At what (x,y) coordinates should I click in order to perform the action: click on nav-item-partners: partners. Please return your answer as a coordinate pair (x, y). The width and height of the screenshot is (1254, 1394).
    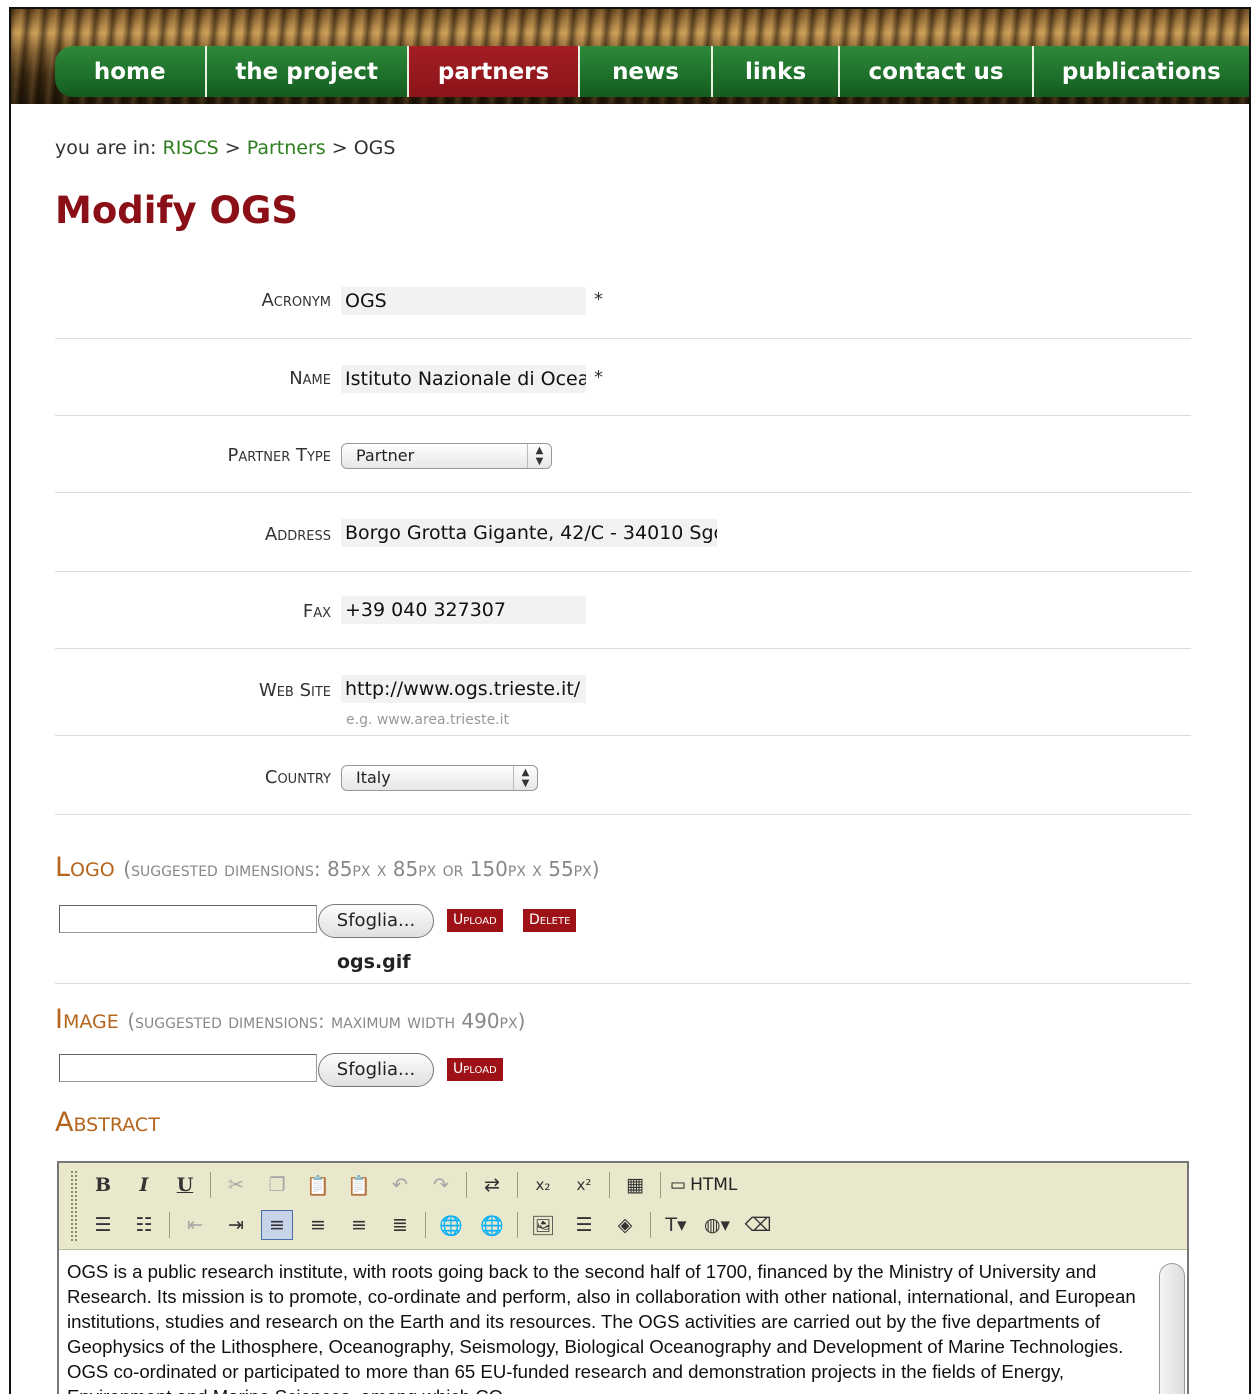
    Looking at the image, I should click on (494, 71).